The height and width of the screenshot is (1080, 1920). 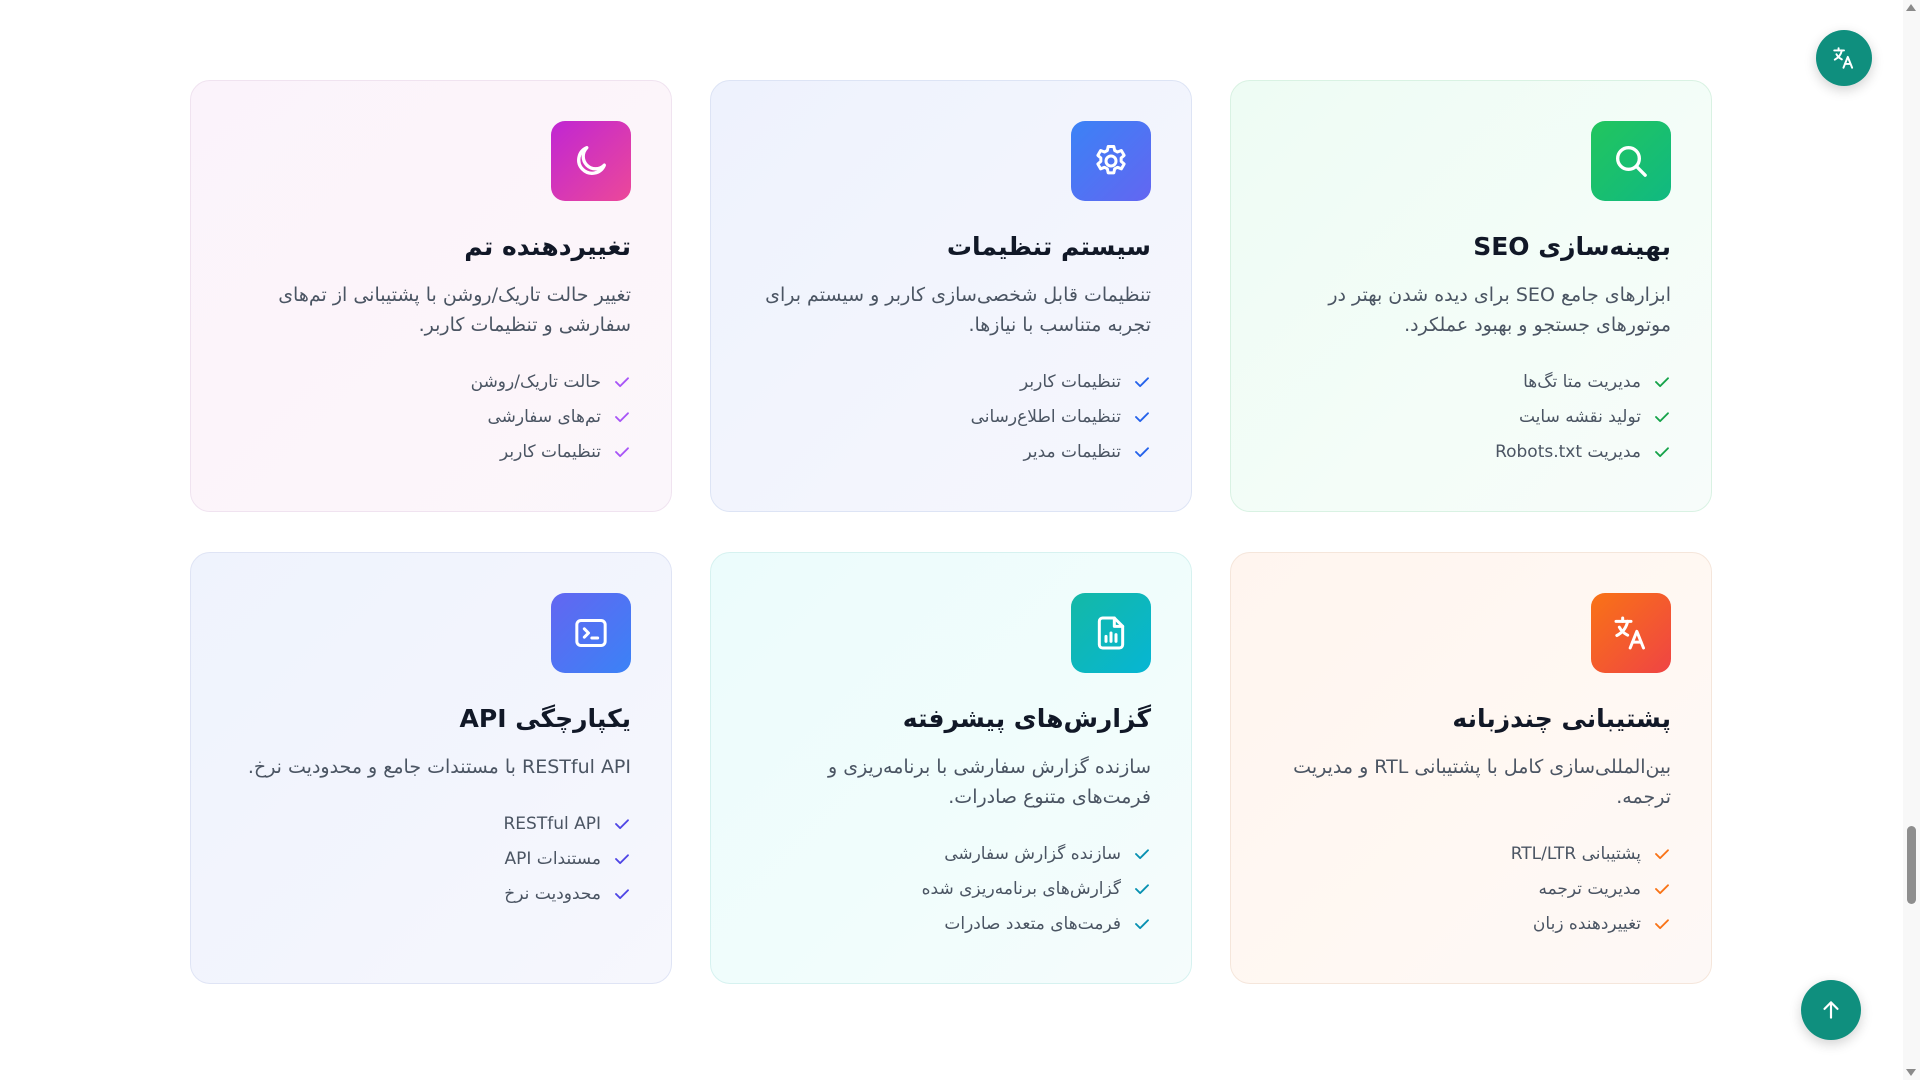 I want to click on feature-label: محدودیت نرخ, so click(x=552, y=893).